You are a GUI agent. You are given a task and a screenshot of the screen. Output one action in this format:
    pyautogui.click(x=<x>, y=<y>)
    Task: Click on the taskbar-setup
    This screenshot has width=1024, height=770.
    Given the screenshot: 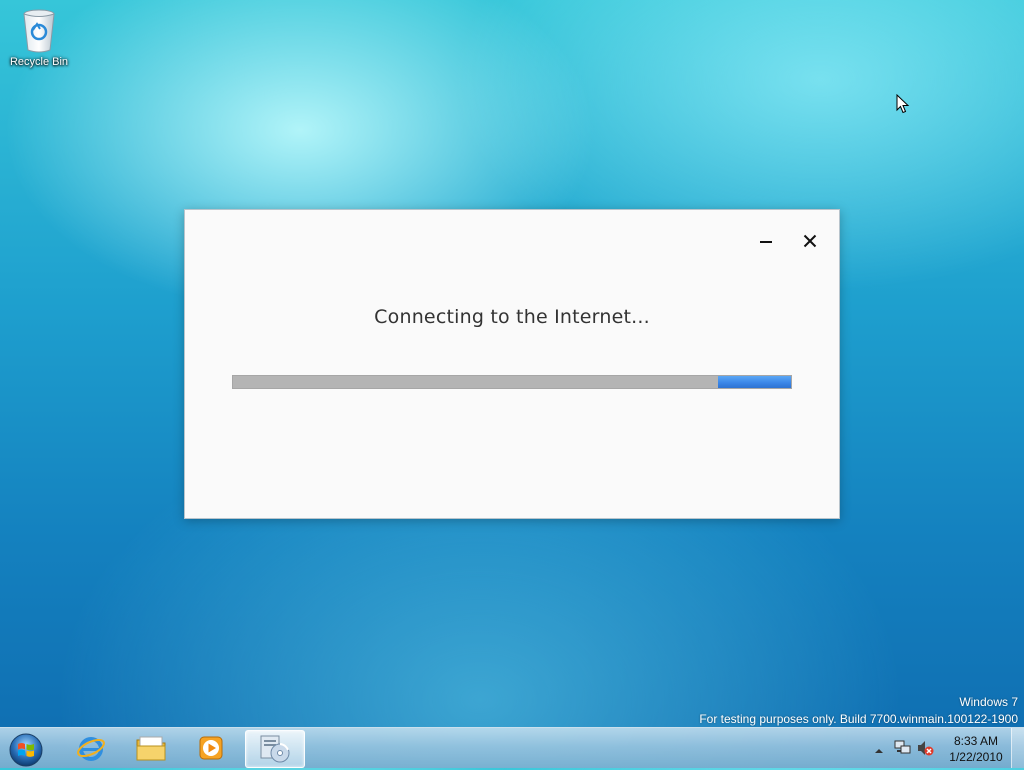 What is the action you would take?
    pyautogui.click(x=275, y=749)
    